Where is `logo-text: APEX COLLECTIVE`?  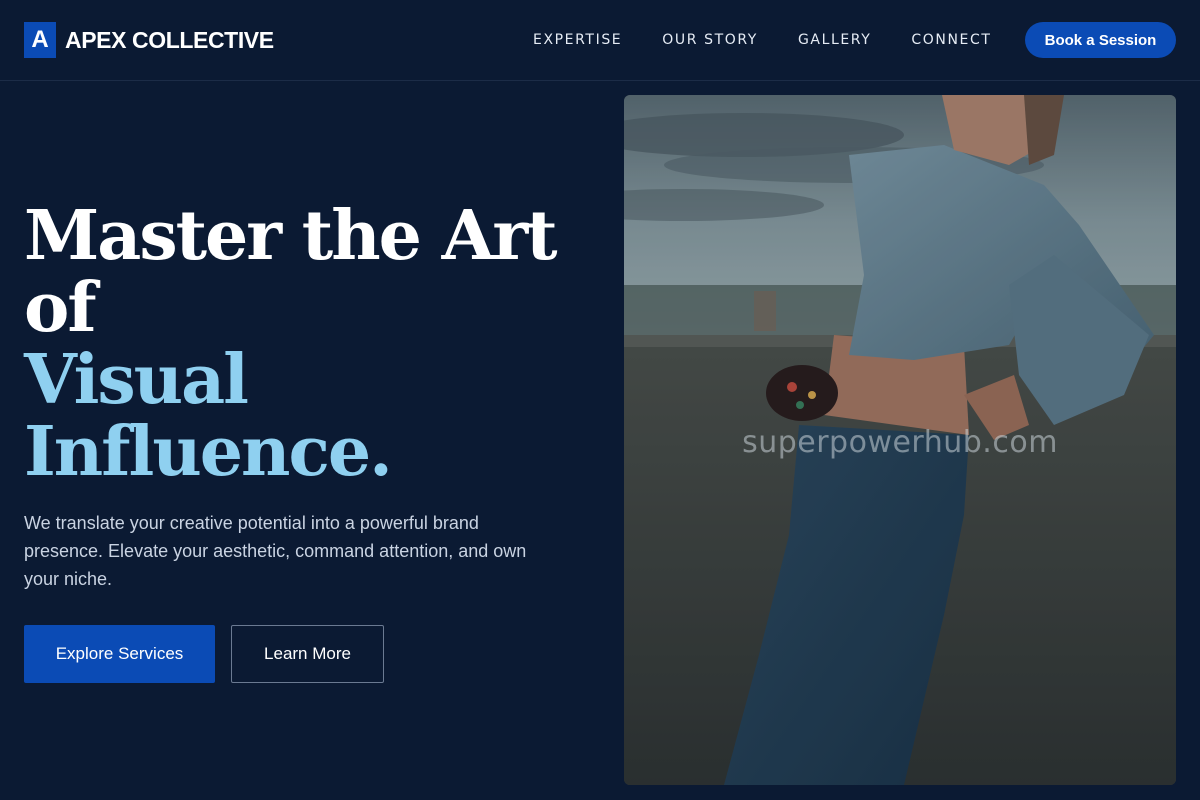 logo-text: APEX COLLECTIVE is located at coordinates (169, 39).